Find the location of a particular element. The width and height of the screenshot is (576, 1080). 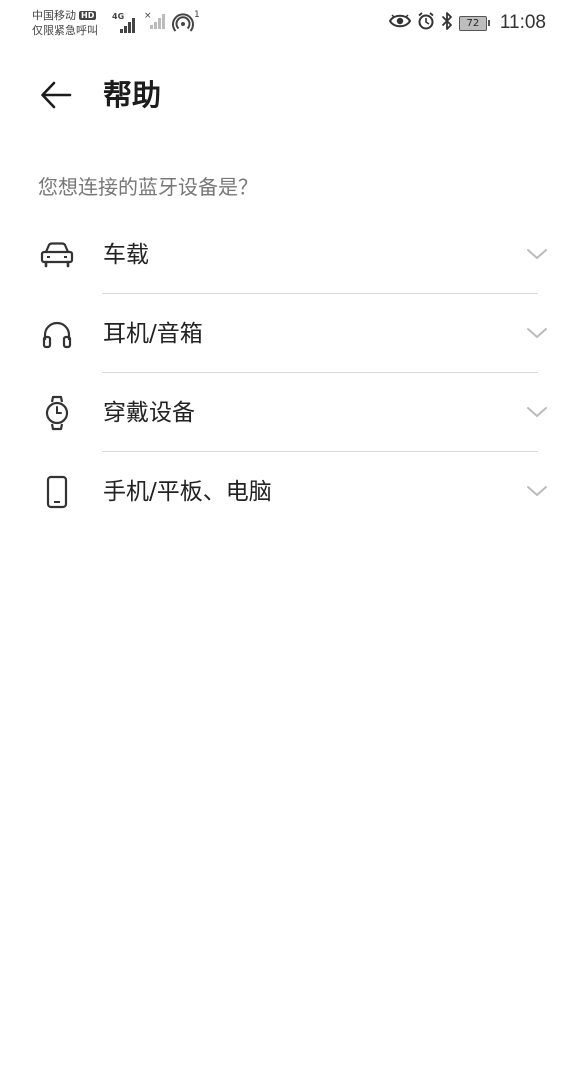

list-item-wearable: 穿戴设备 is located at coordinates (288, 412).